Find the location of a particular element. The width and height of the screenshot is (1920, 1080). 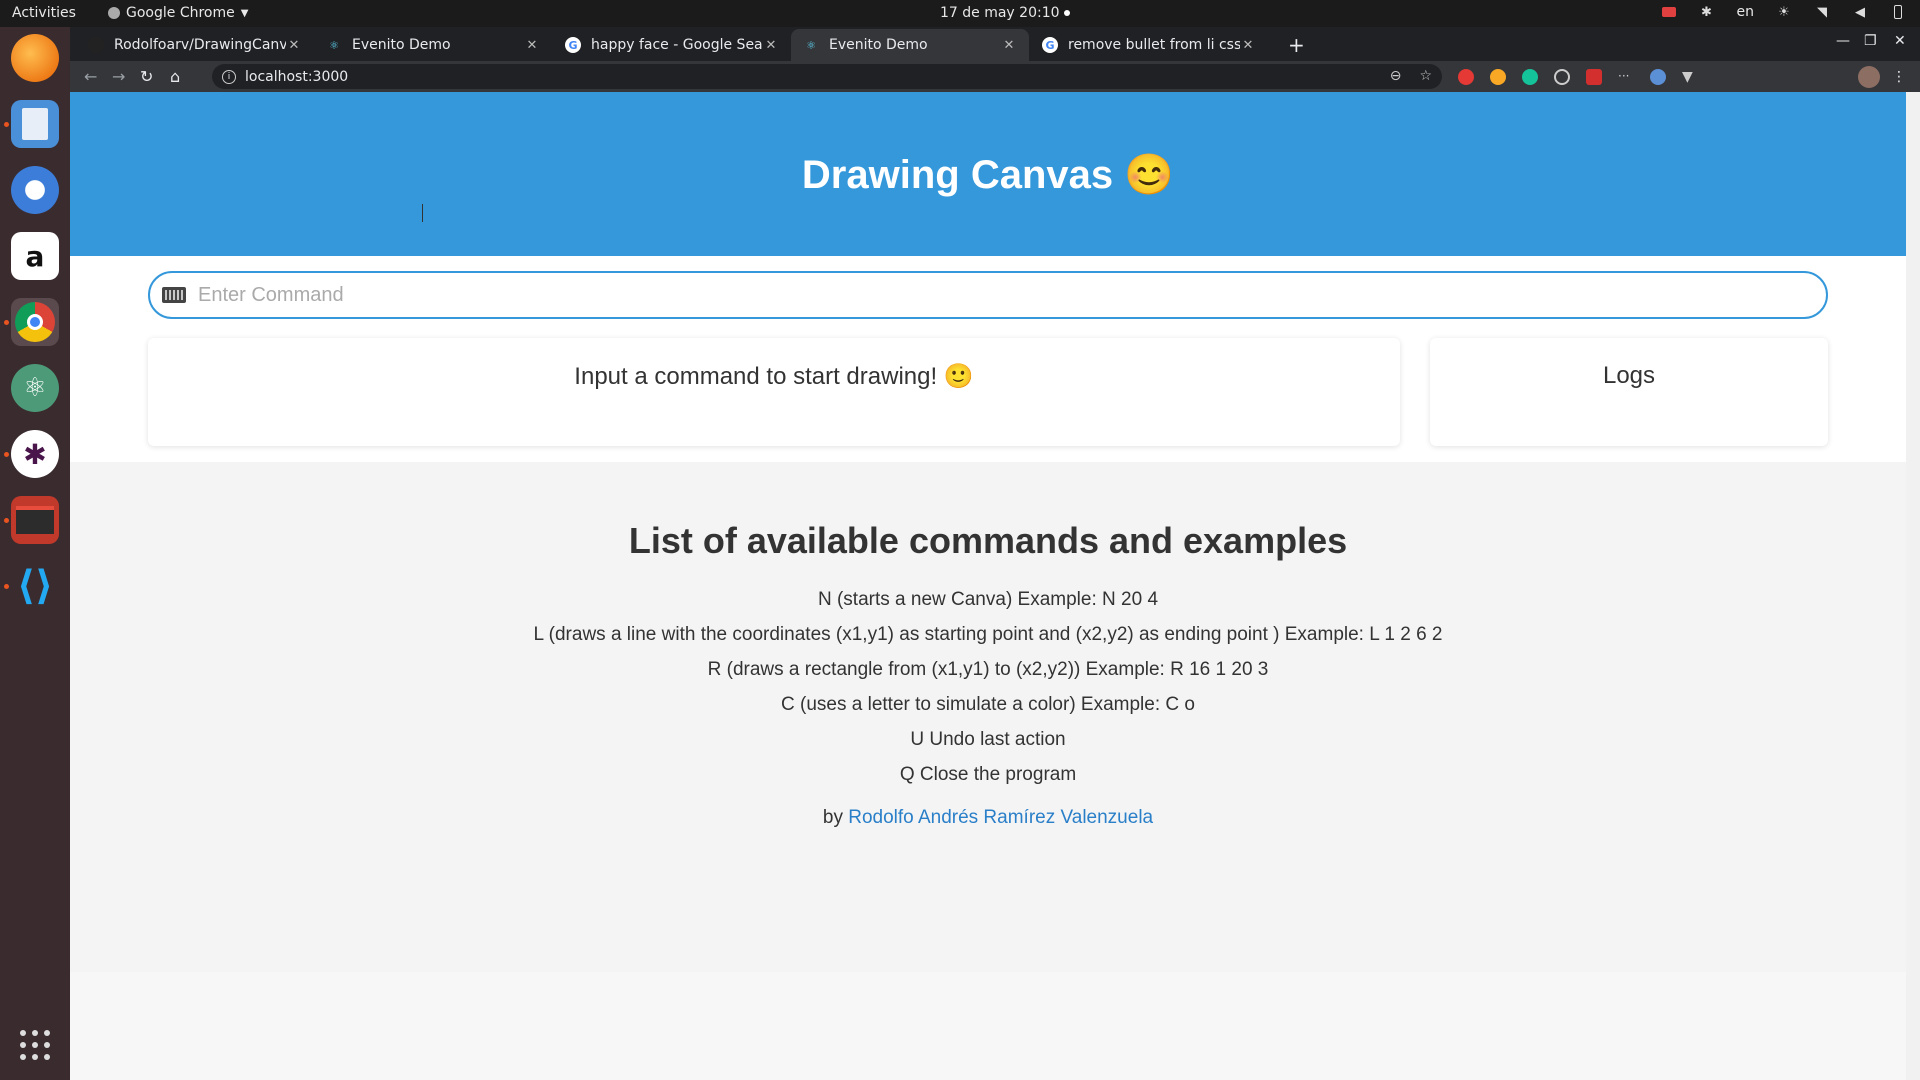

tab-google-search: G happy face - Google Searc ✕ is located at coordinates (672, 45).